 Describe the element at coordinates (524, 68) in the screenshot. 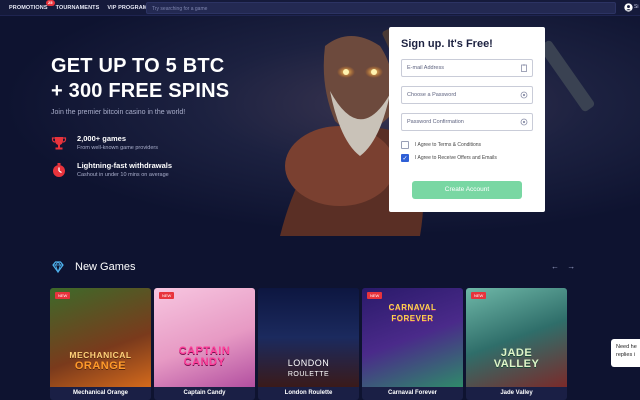

I see `clipboard-icon` at that location.